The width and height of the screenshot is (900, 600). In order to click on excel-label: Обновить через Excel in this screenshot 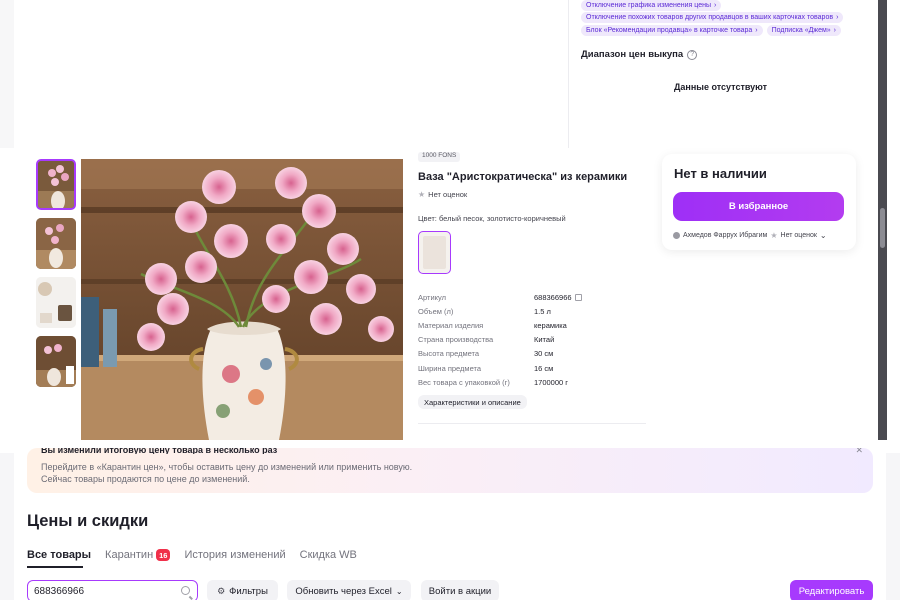, I will do `click(343, 591)`.